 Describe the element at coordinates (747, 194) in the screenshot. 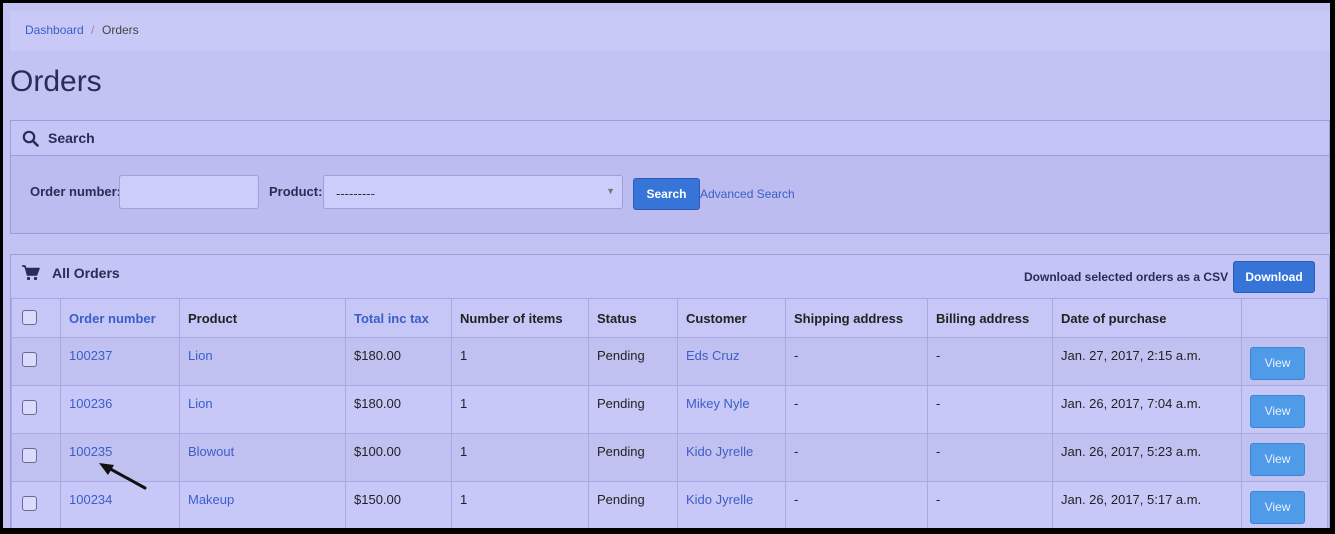

I see `advanced-search-link: Advanced Search` at that location.